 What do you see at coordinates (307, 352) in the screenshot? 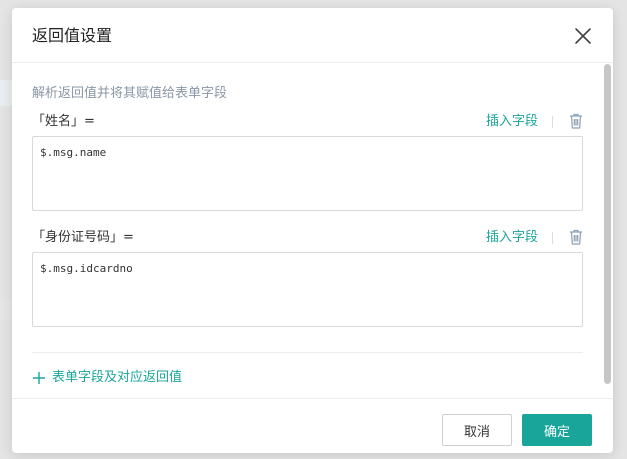
I see `divider` at bounding box center [307, 352].